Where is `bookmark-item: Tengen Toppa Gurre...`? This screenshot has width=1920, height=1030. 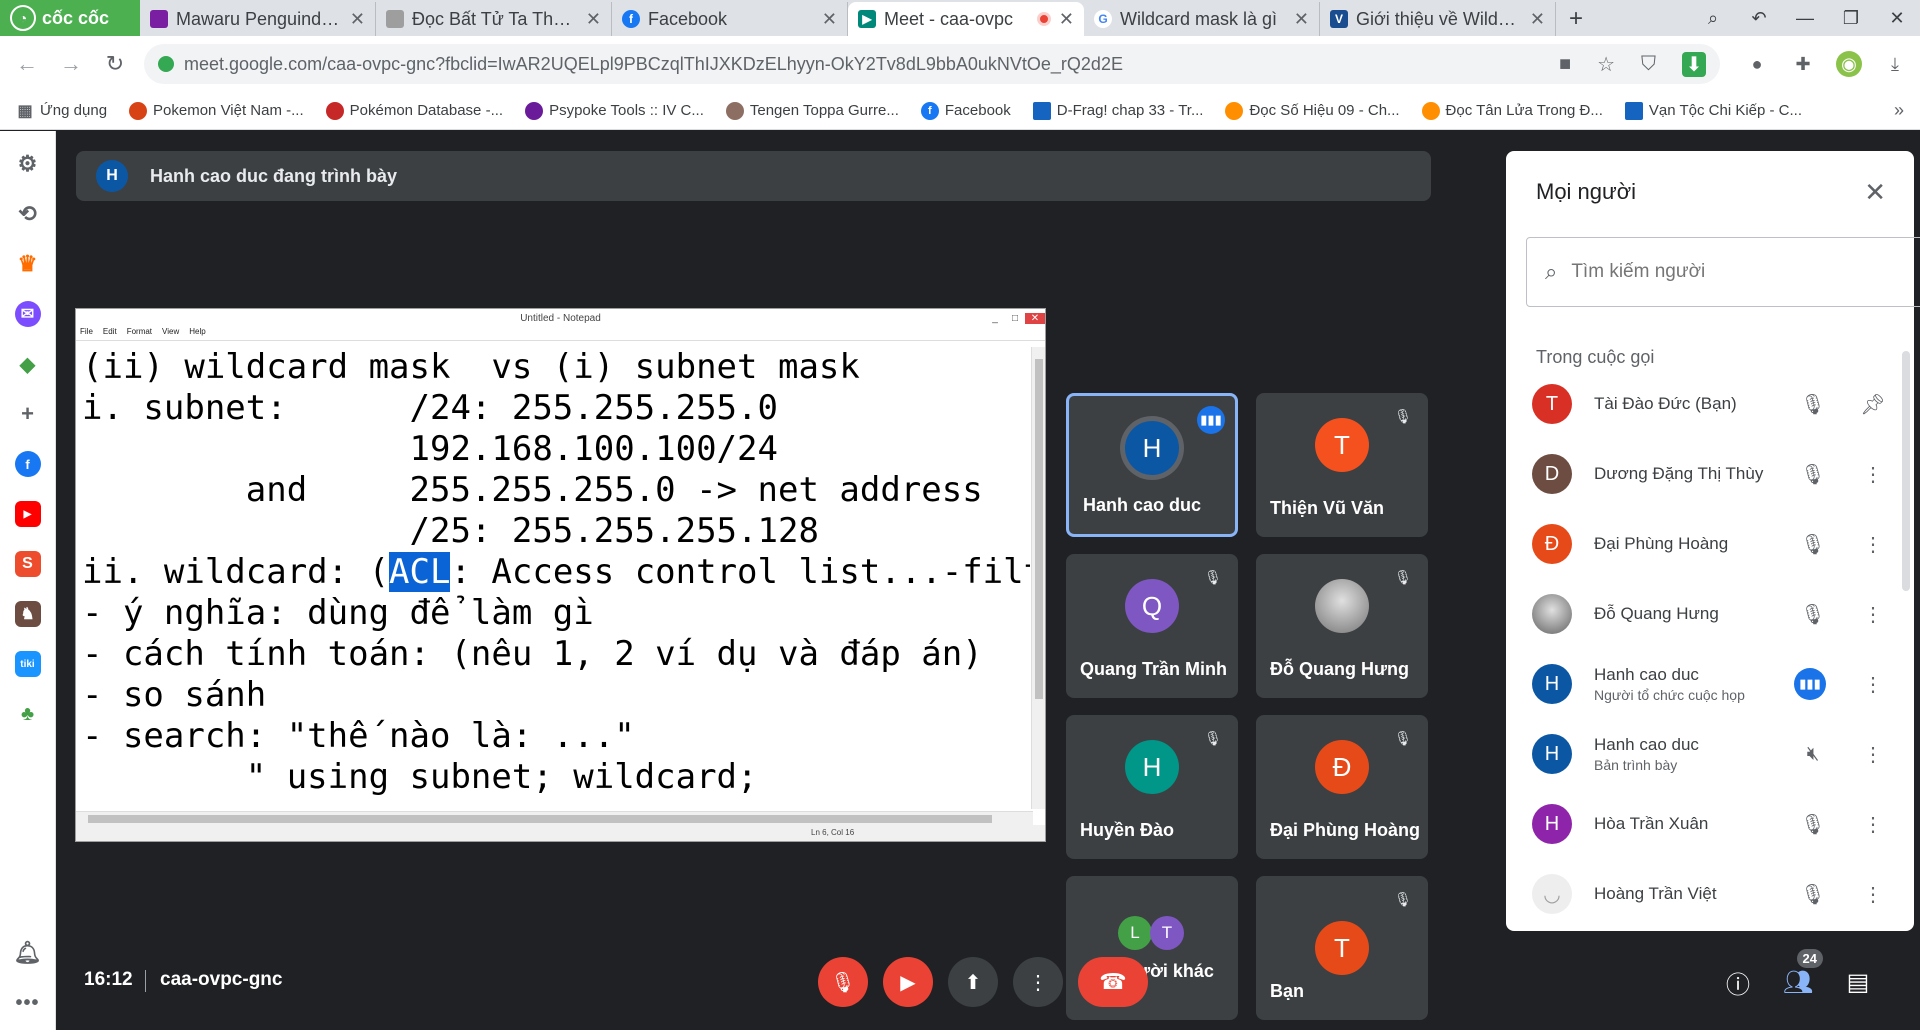
bookmark-item: Tengen Toppa Gurre... is located at coordinates (812, 110).